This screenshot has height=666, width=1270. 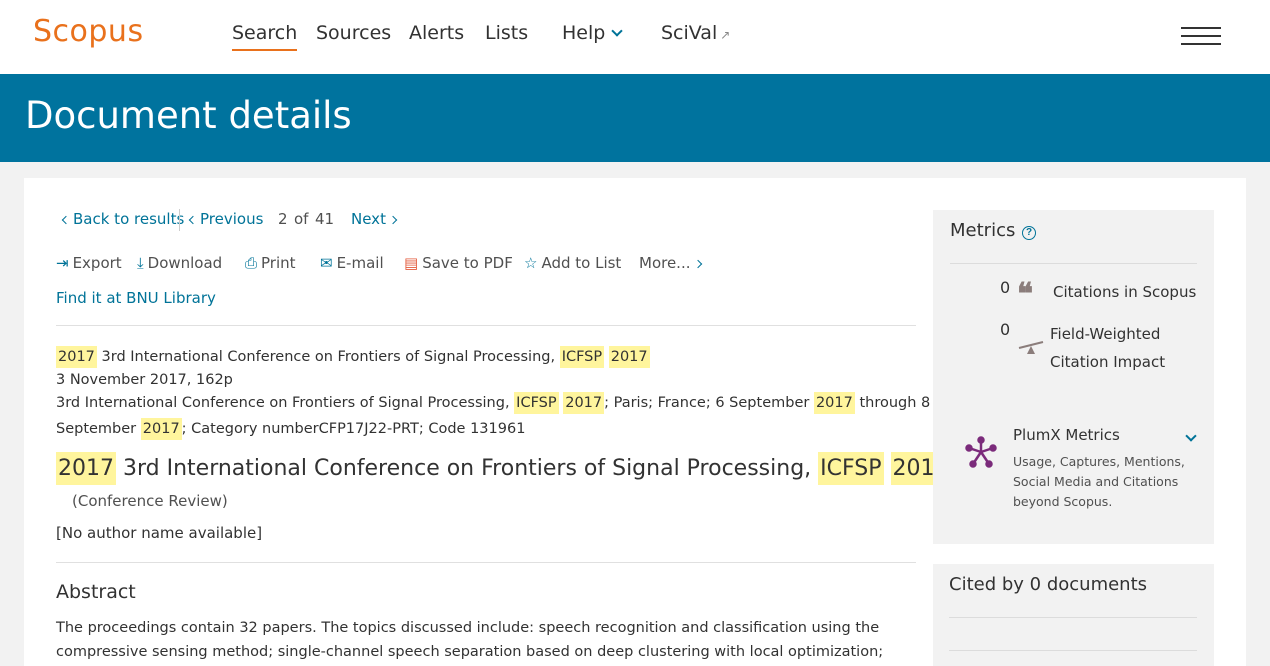 I want to click on metrics-heading: Metrics, so click(x=983, y=230).